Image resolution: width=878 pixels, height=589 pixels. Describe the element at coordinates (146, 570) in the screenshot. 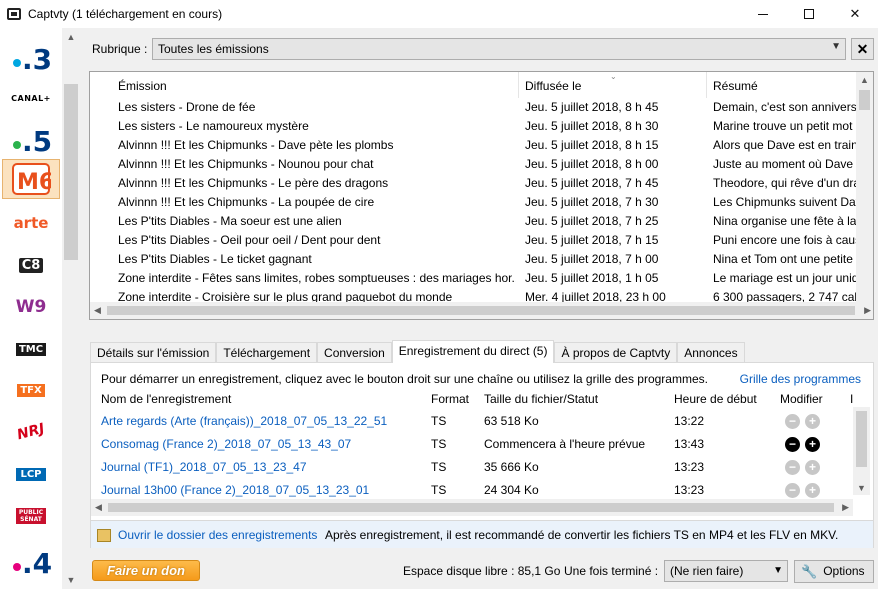

I see `donate-button: Faire un don` at that location.